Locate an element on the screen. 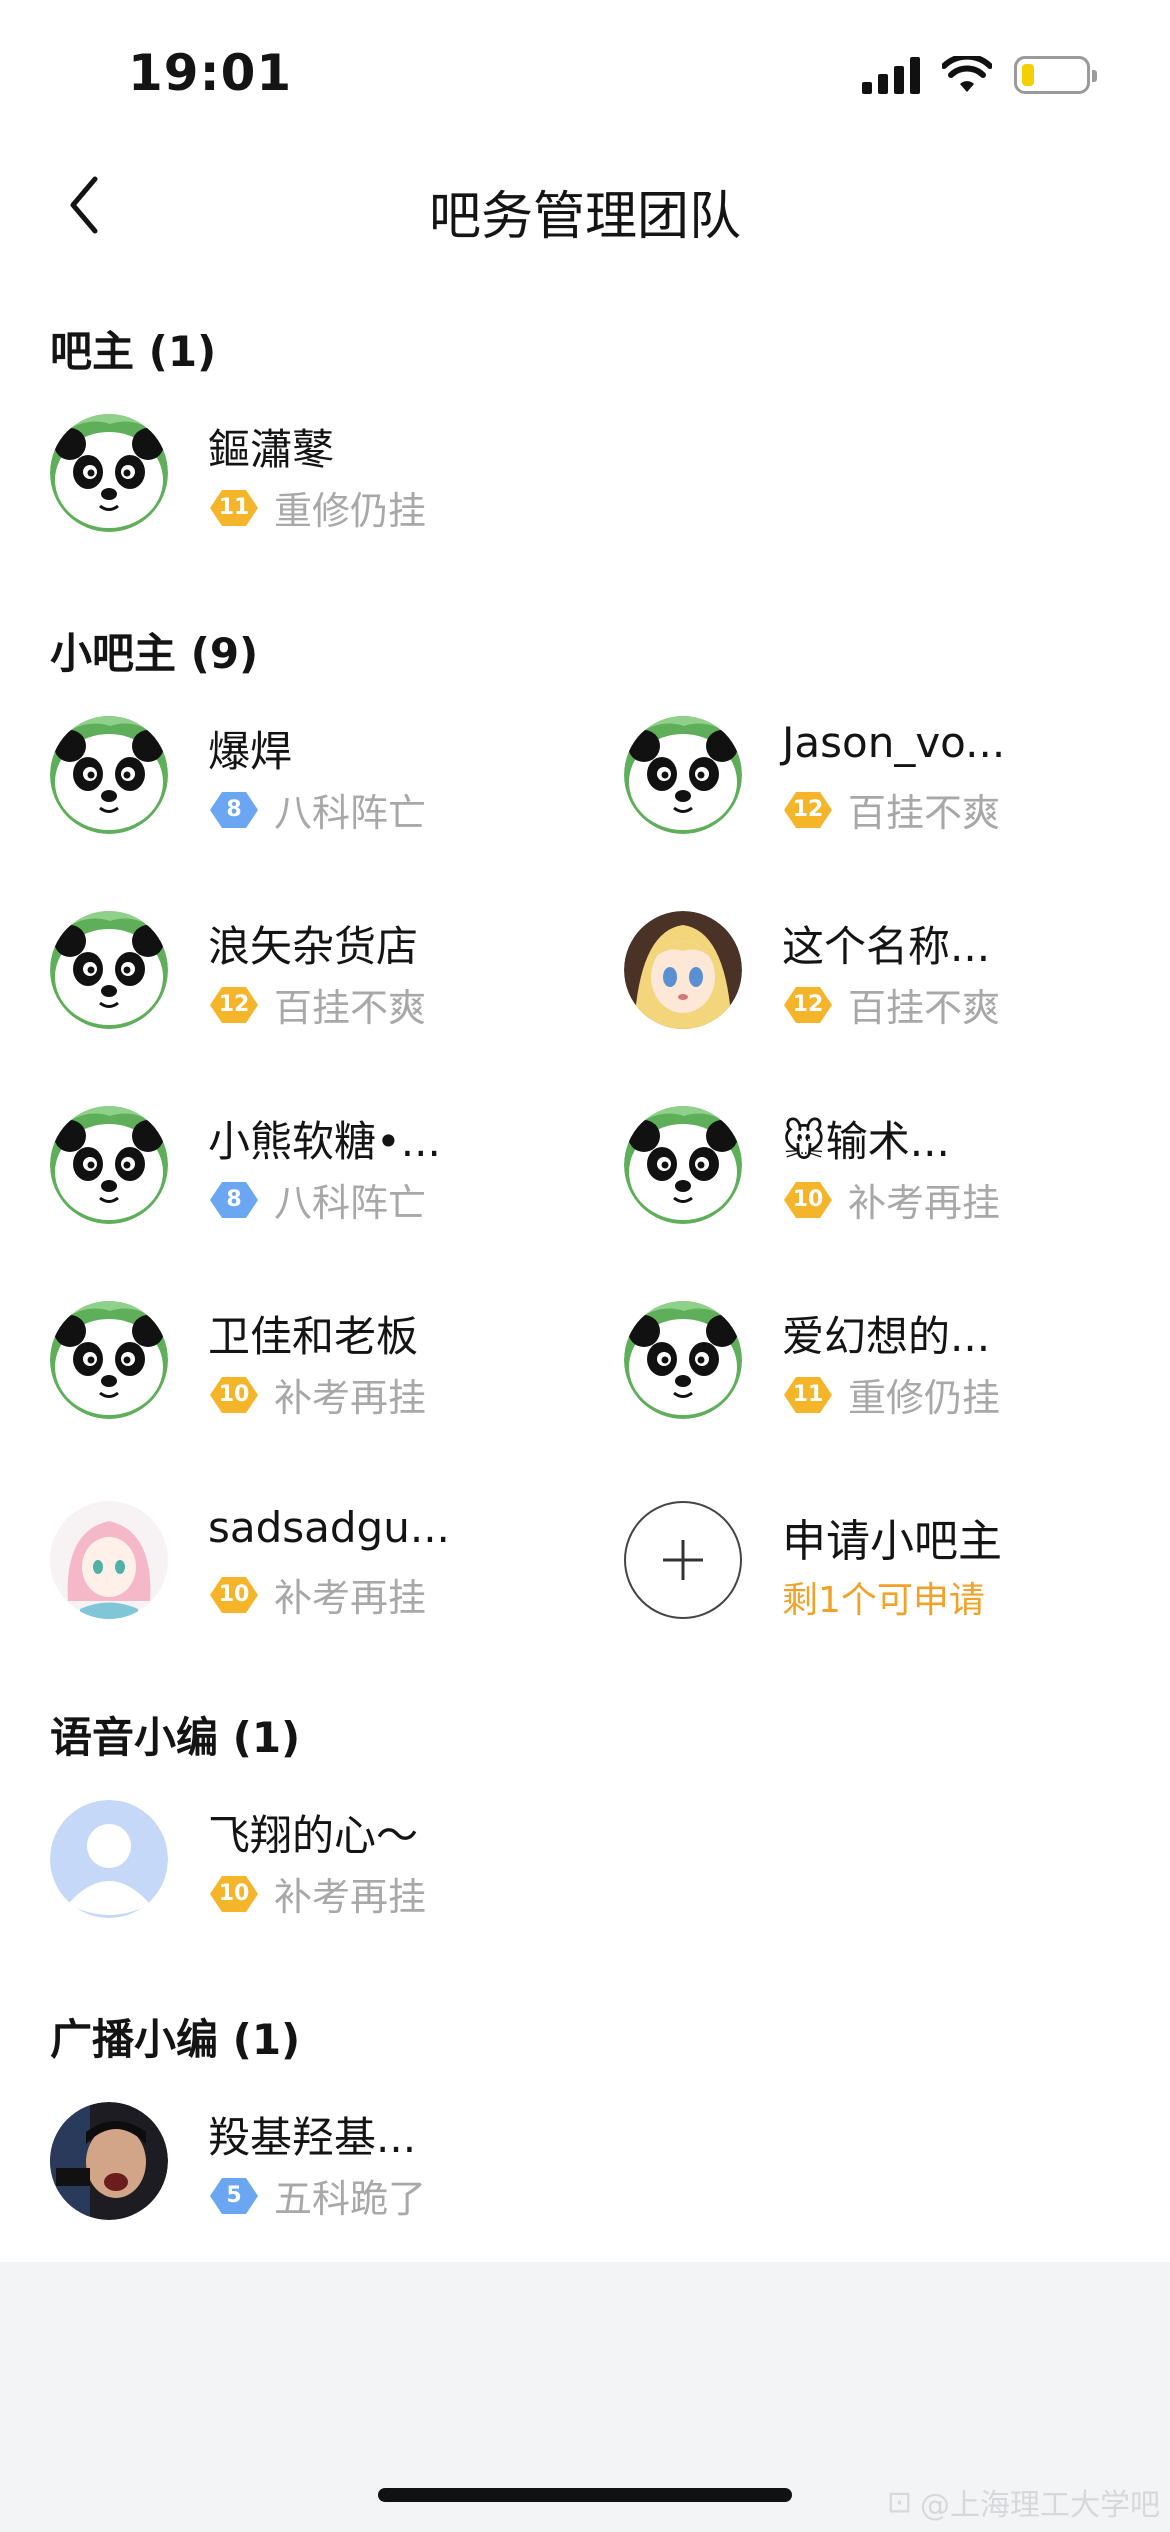 The width and height of the screenshot is (1170, 2532). status-time: 19:01 is located at coordinates (210, 73).